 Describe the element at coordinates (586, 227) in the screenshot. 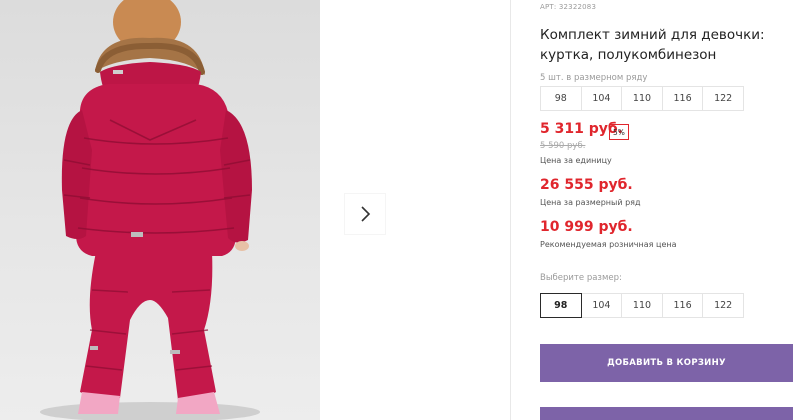

I see `recommended-retail-price: 10 999 руб.` at that location.